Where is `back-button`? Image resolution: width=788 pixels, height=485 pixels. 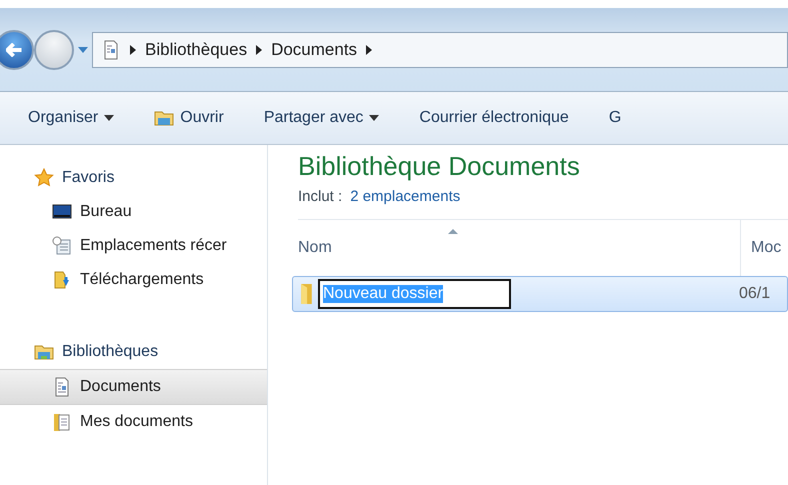
back-button is located at coordinates (17, 50).